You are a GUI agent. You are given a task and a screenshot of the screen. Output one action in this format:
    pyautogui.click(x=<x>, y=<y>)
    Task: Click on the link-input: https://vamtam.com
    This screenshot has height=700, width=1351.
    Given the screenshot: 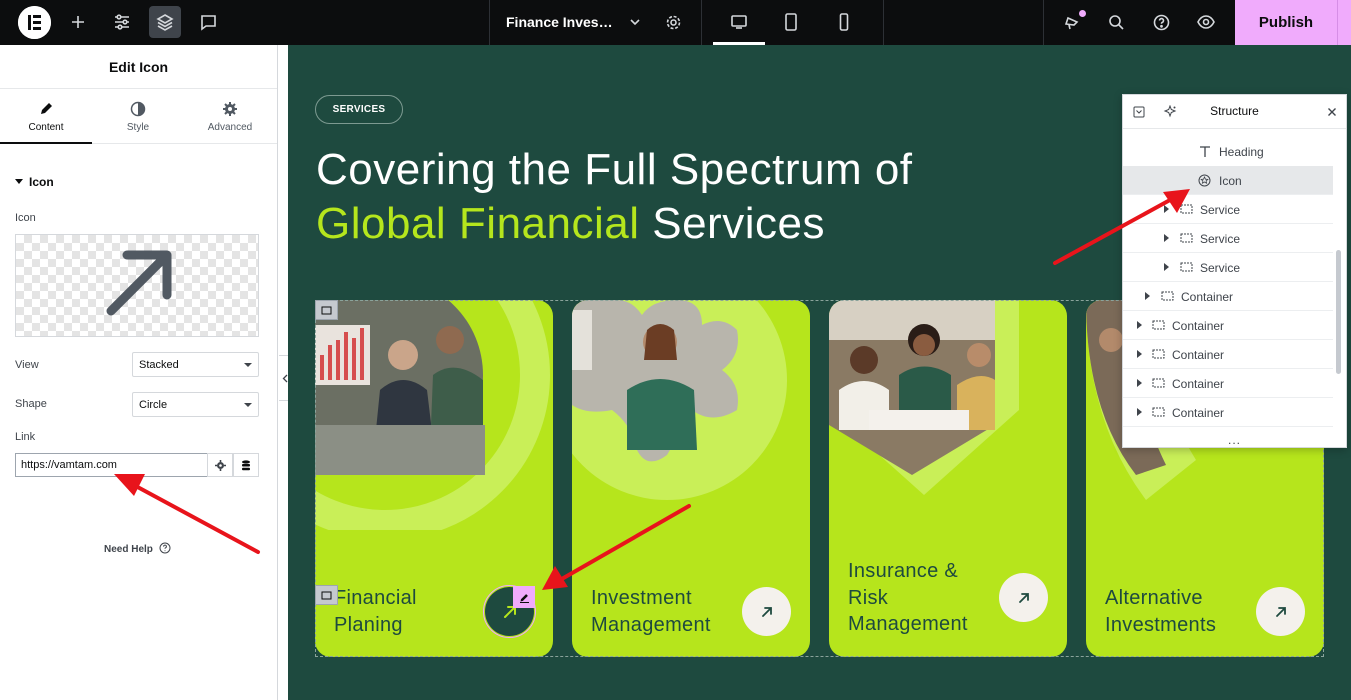 What is the action you would take?
    pyautogui.click(x=111, y=465)
    